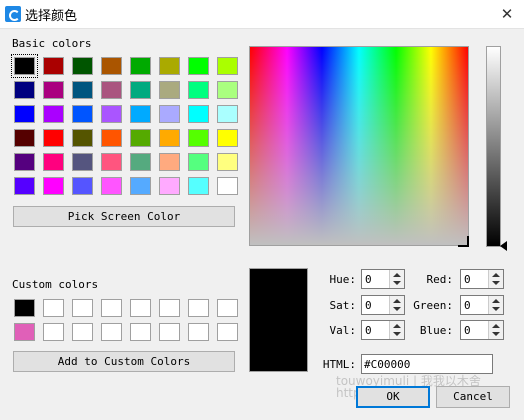  Describe the element at coordinates (493, 146) in the screenshot. I see `luminance-bar` at that location.